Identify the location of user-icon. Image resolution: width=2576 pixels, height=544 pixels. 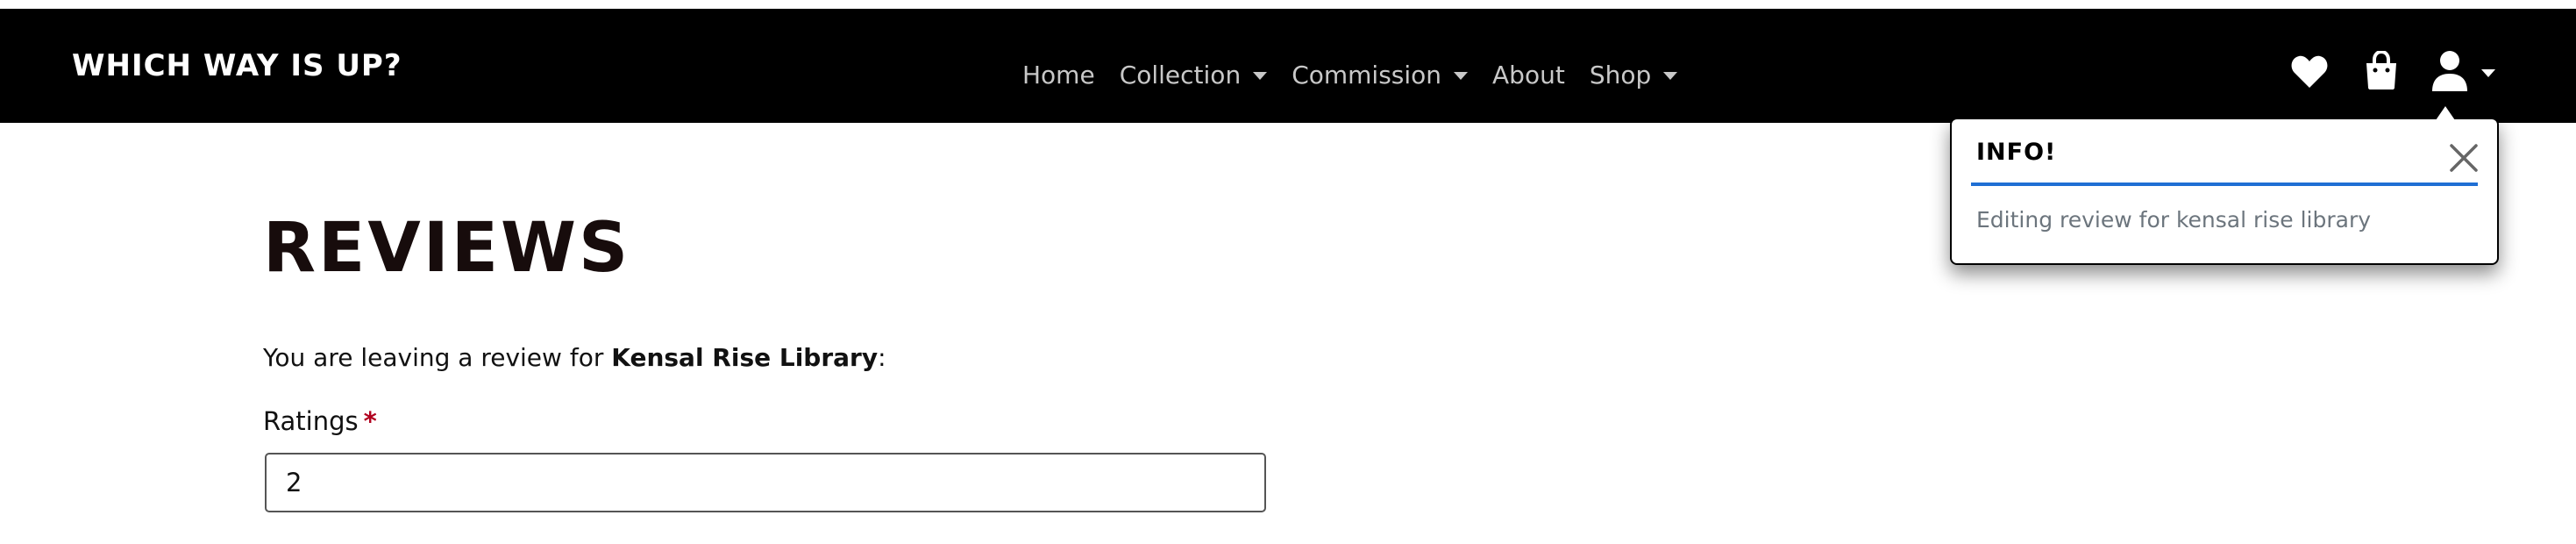
(2449, 71).